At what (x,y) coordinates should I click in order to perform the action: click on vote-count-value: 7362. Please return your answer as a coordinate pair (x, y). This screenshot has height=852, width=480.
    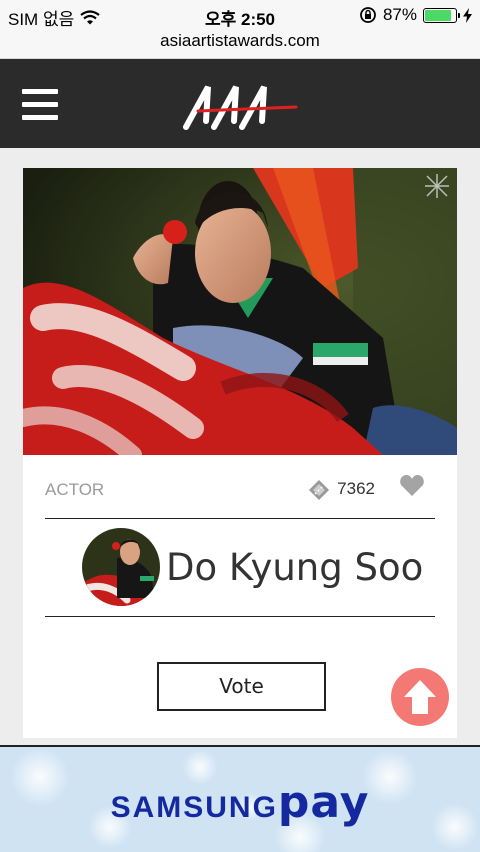
    Looking at the image, I should click on (356, 488).